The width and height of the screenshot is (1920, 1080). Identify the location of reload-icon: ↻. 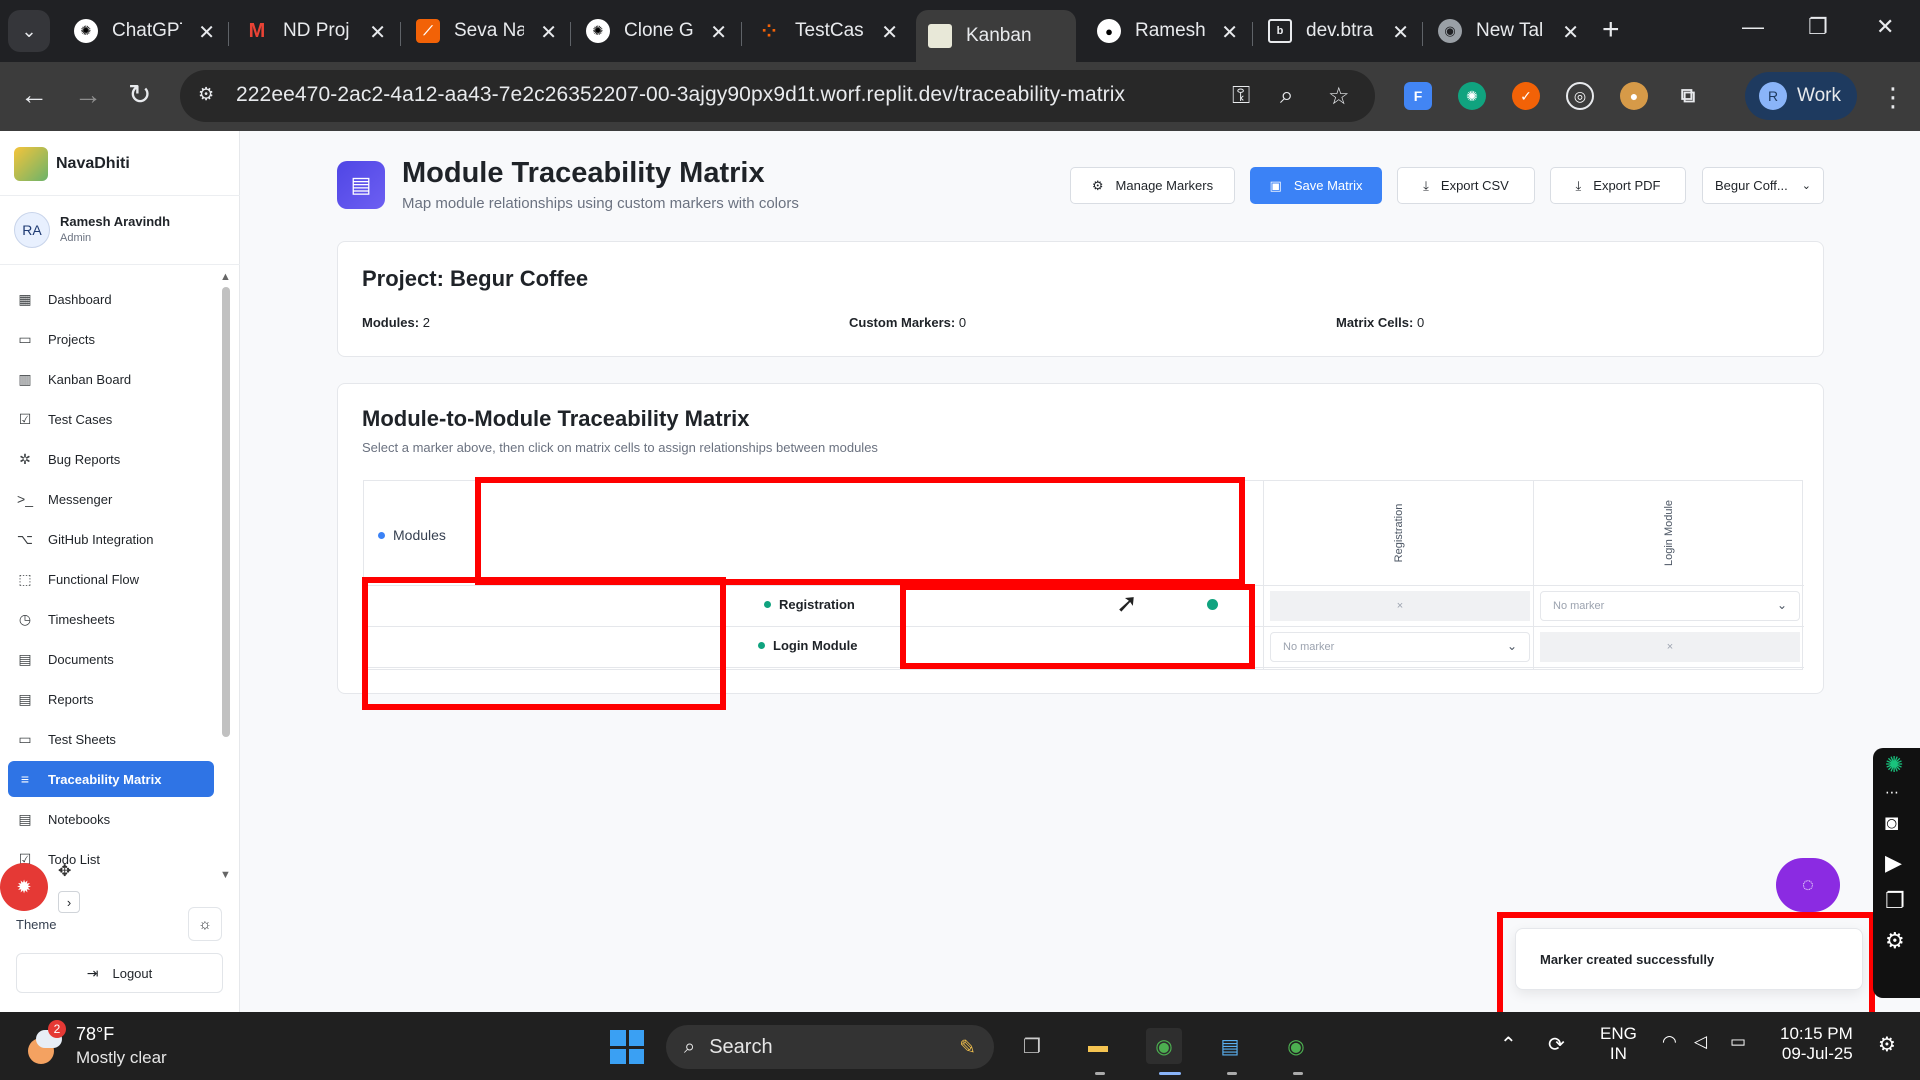
(139, 95).